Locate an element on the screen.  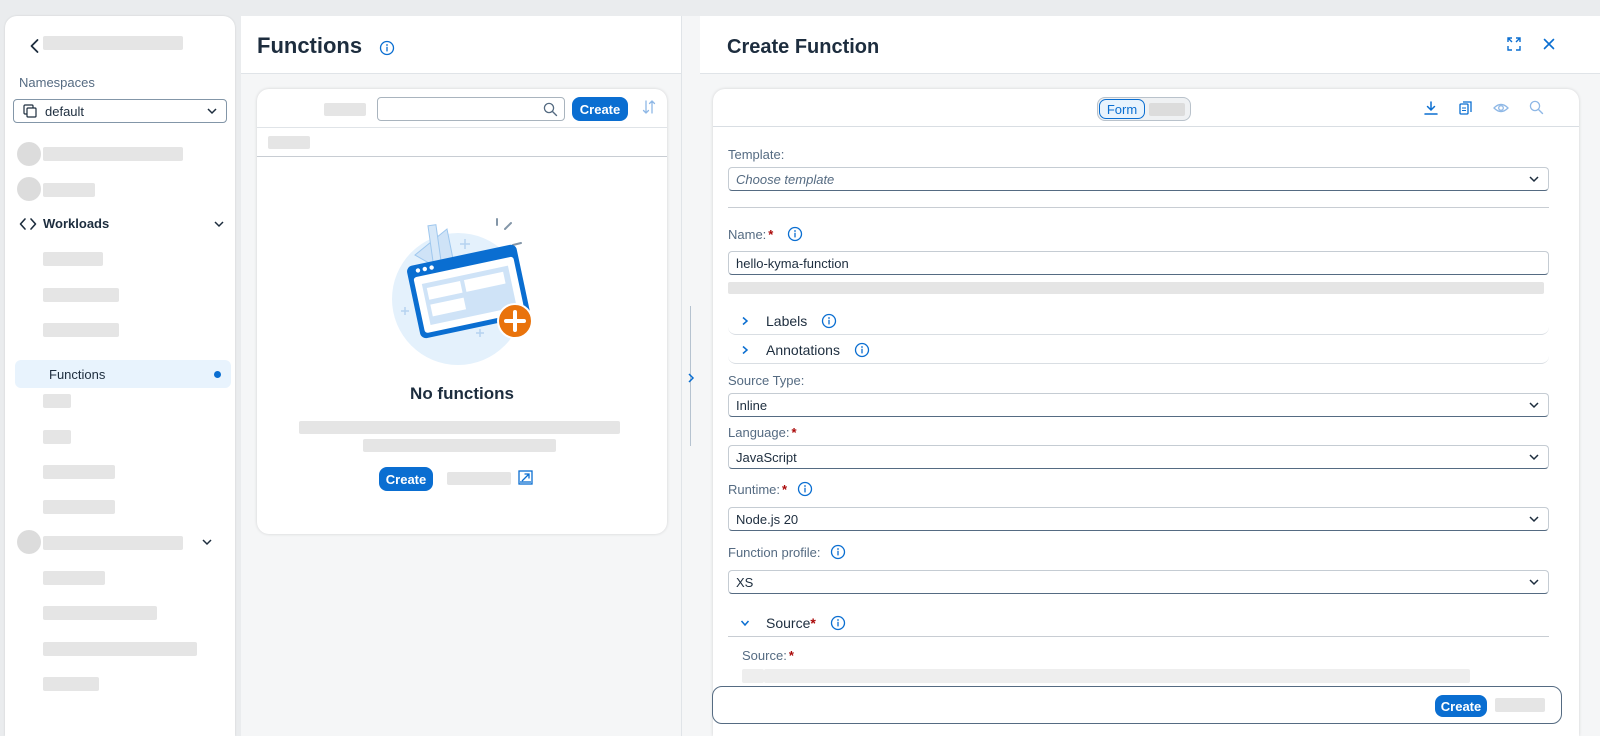
source-label-text: Source: is located at coordinates (764, 655).